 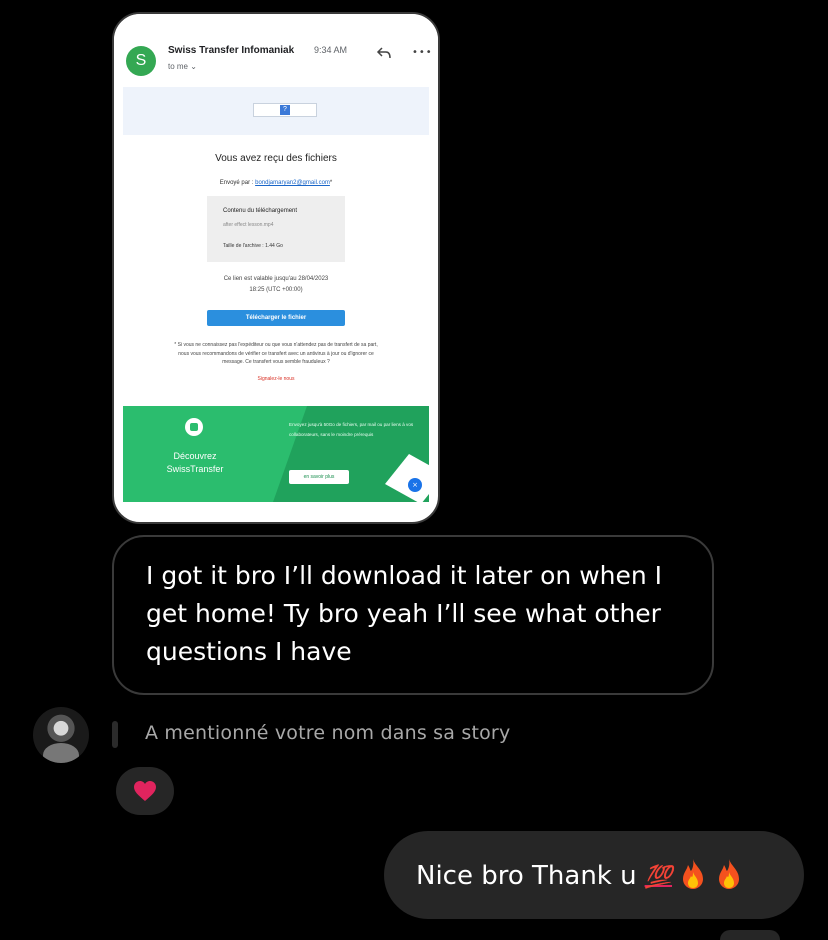 What do you see at coordinates (195, 462) in the screenshot?
I see `promo-title: Découvrez SwissTransfer` at bounding box center [195, 462].